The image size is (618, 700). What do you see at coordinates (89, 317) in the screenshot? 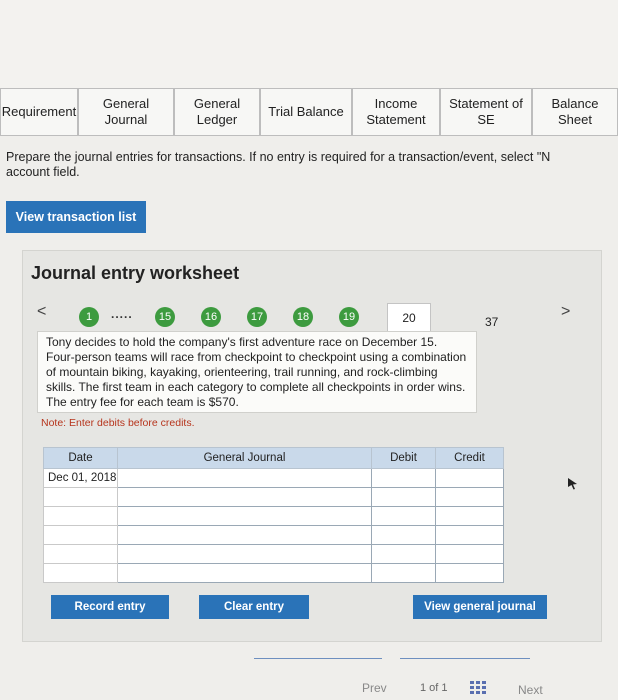
I see `step-1: 1` at bounding box center [89, 317].